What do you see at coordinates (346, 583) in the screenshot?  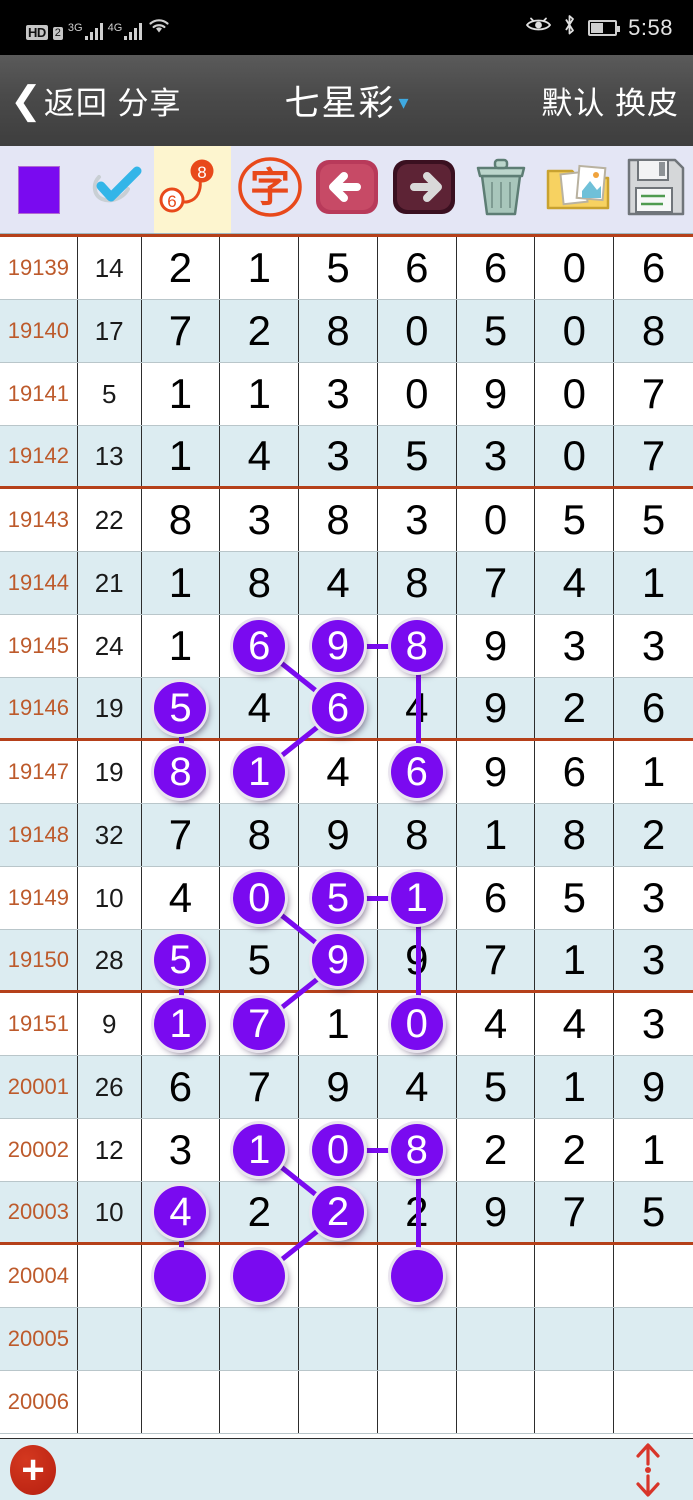 I see `table-row: 19144 21 1 8 4 8 7 4 1` at bounding box center [346, 583].